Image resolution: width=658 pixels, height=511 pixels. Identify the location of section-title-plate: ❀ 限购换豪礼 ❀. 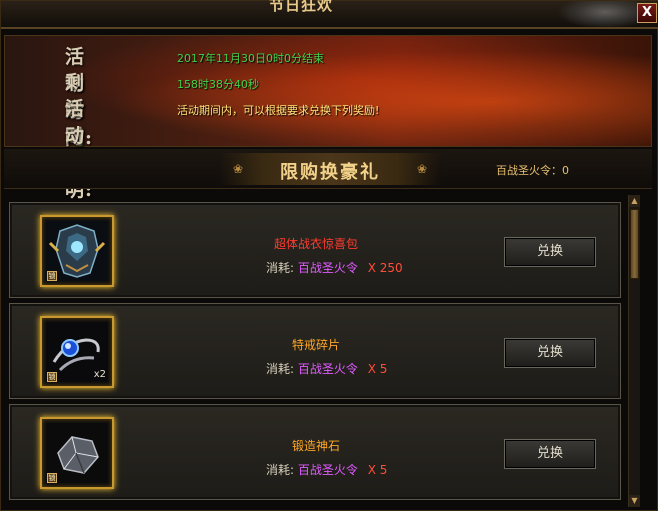
(330, 169).